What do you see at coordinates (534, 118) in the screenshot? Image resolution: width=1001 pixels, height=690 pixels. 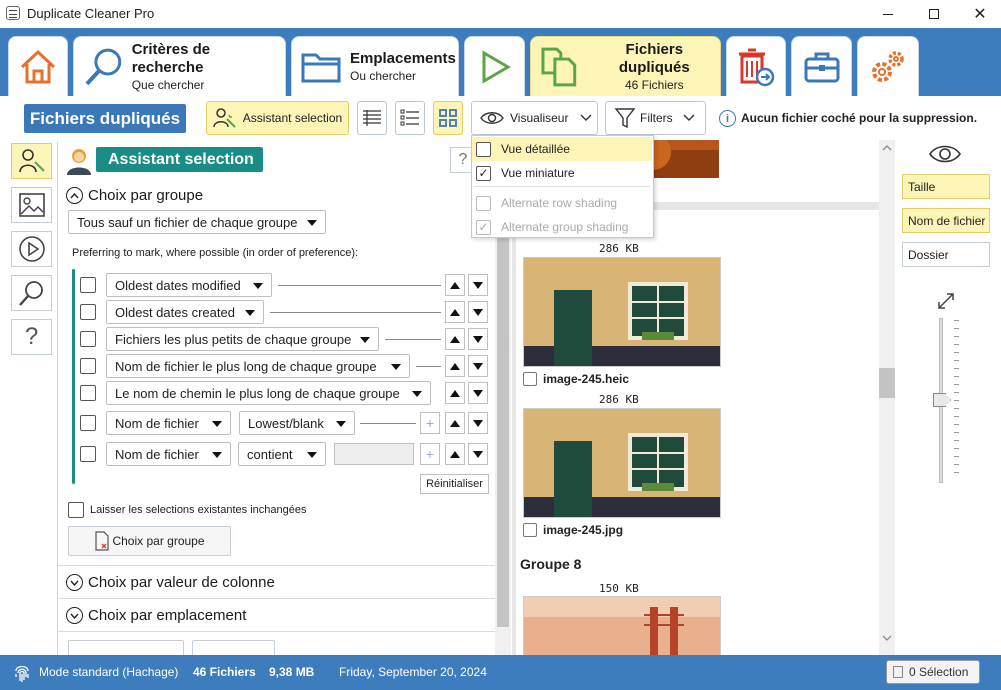 I see `viewer-dropdown: Visualiseur` at bounding box center [534, 118].